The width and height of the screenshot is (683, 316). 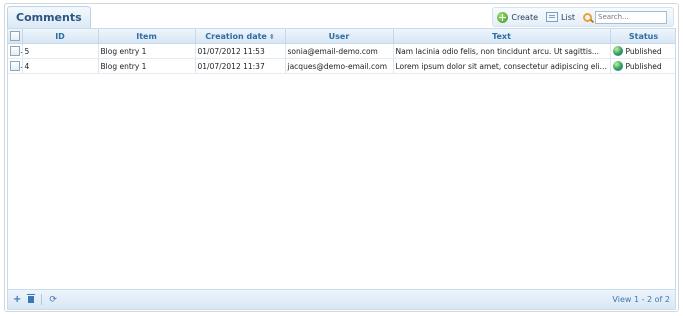 I want to click on toolbar: Create List, so click(x=583, y=17).